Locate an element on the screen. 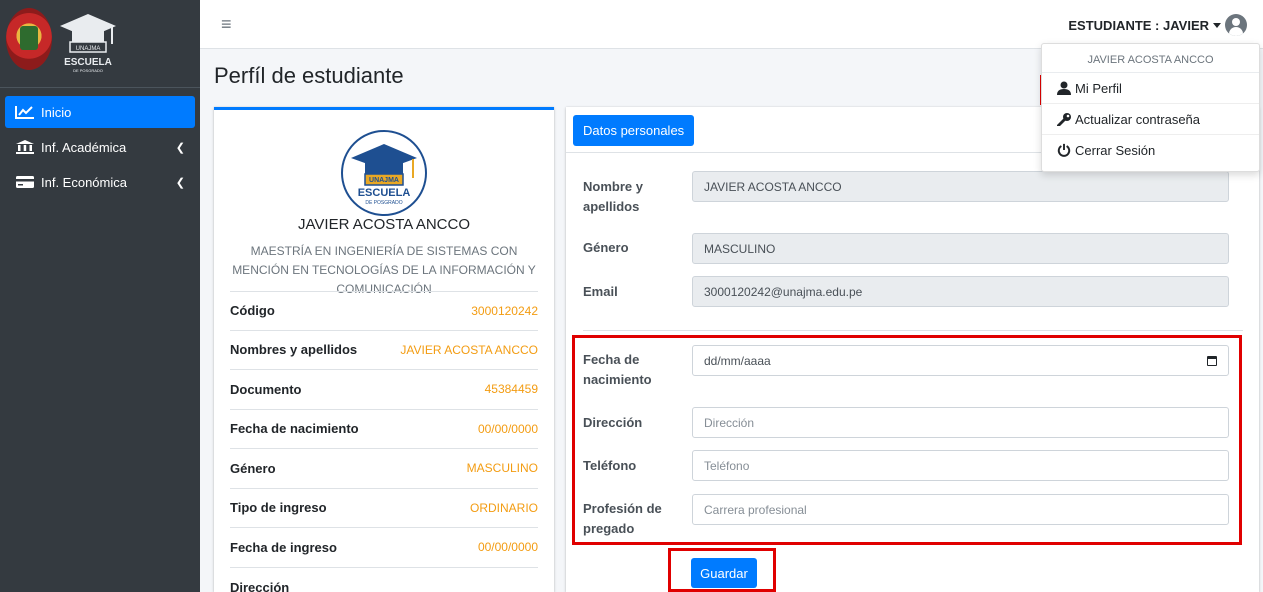 The width and height of the screenshot is (1263, 592). chart-line-icon is located at coordinates (24, 112).